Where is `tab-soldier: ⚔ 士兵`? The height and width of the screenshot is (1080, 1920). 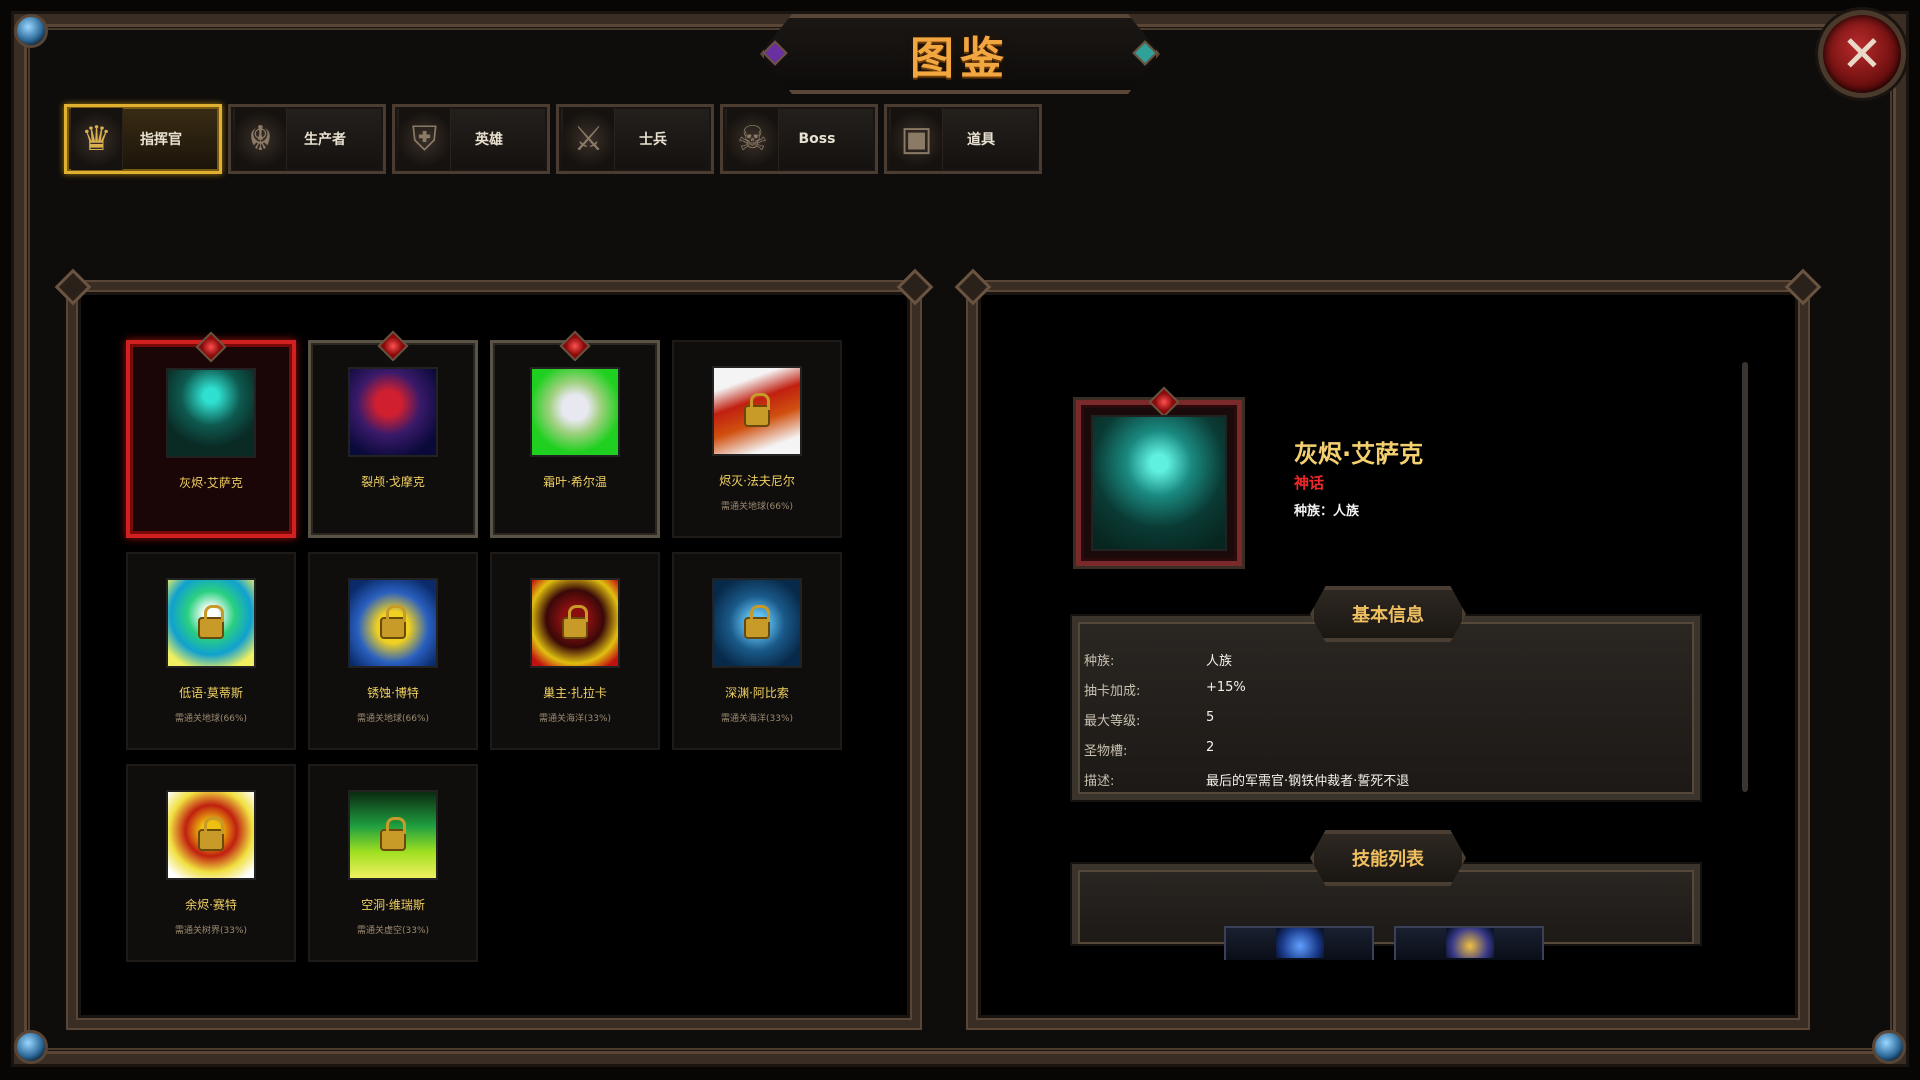
tab-soldier: ⚔ 士兵 is located at coordinates (635, 139).